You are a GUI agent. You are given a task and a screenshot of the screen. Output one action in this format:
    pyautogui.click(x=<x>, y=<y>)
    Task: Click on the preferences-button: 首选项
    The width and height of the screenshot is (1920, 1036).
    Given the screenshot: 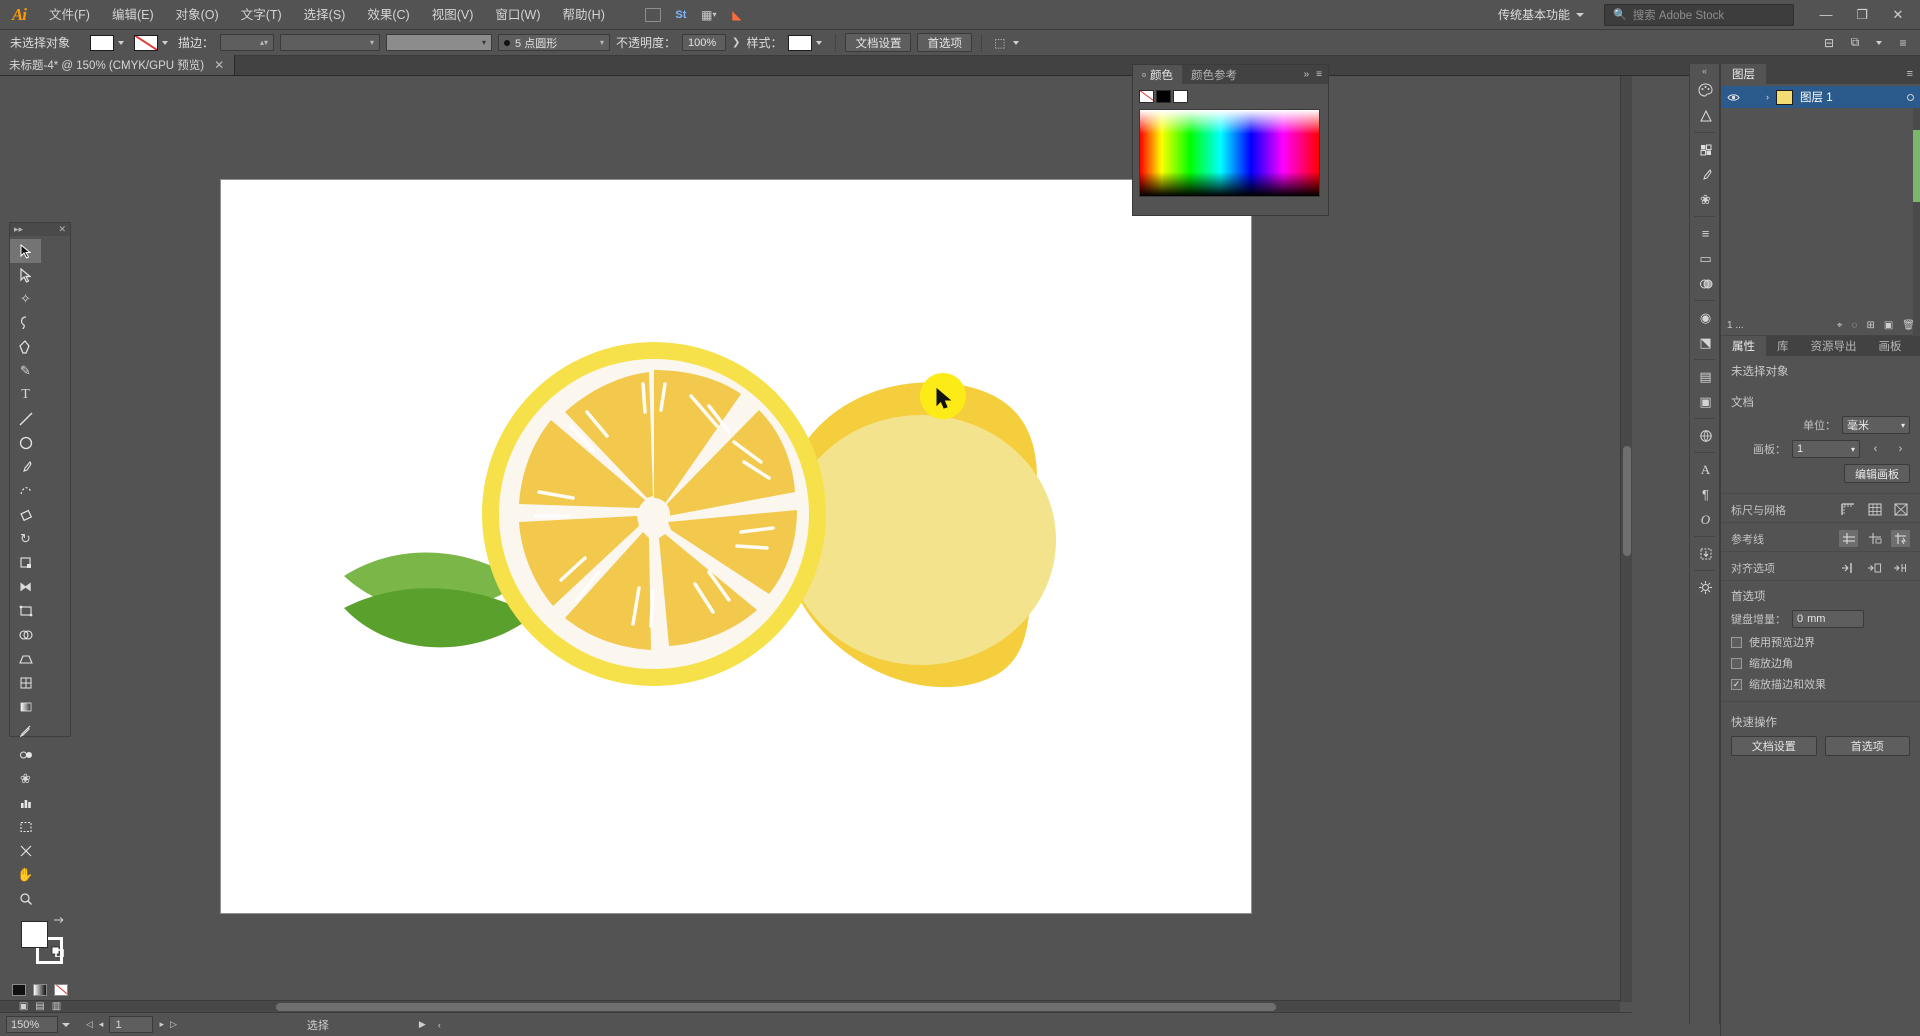 What is the action you would take?
    pyautogui.click(x=944, y=42)
    